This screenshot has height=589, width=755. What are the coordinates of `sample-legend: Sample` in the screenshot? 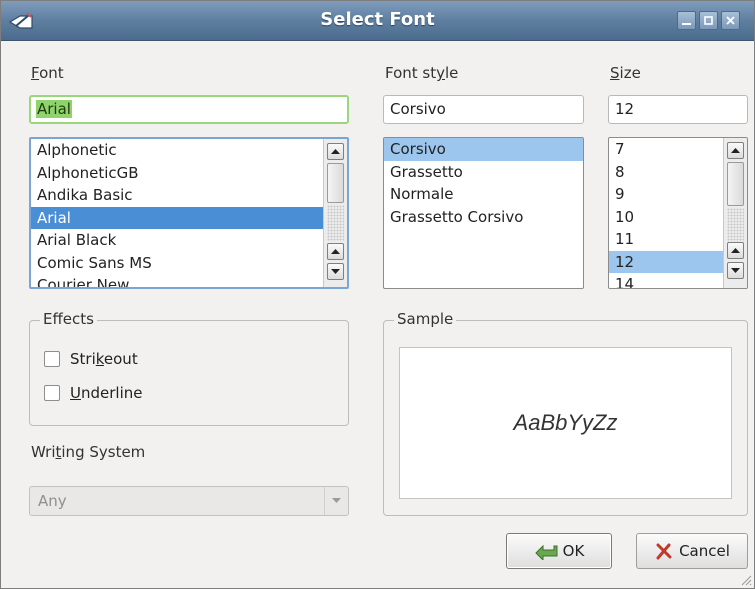 It's located at (425, 319).